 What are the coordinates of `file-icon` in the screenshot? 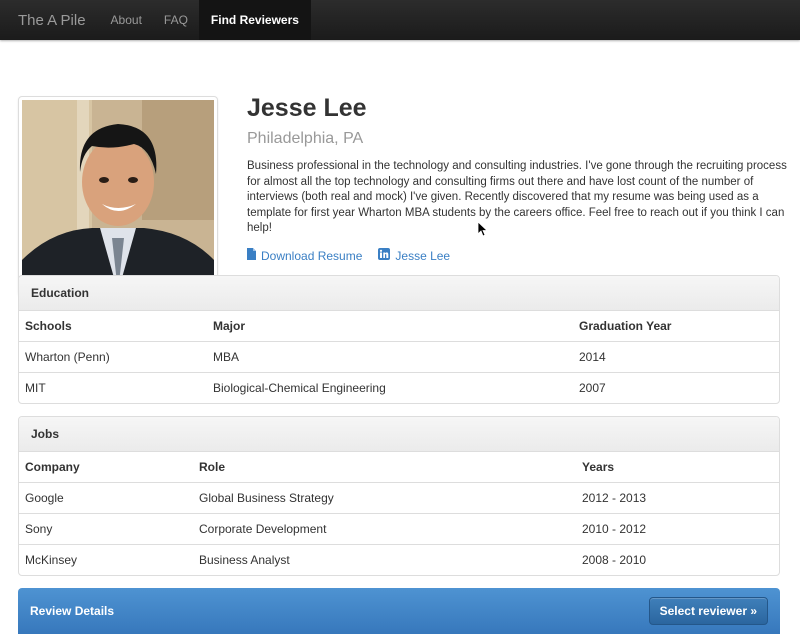 It's located at (251, 255).